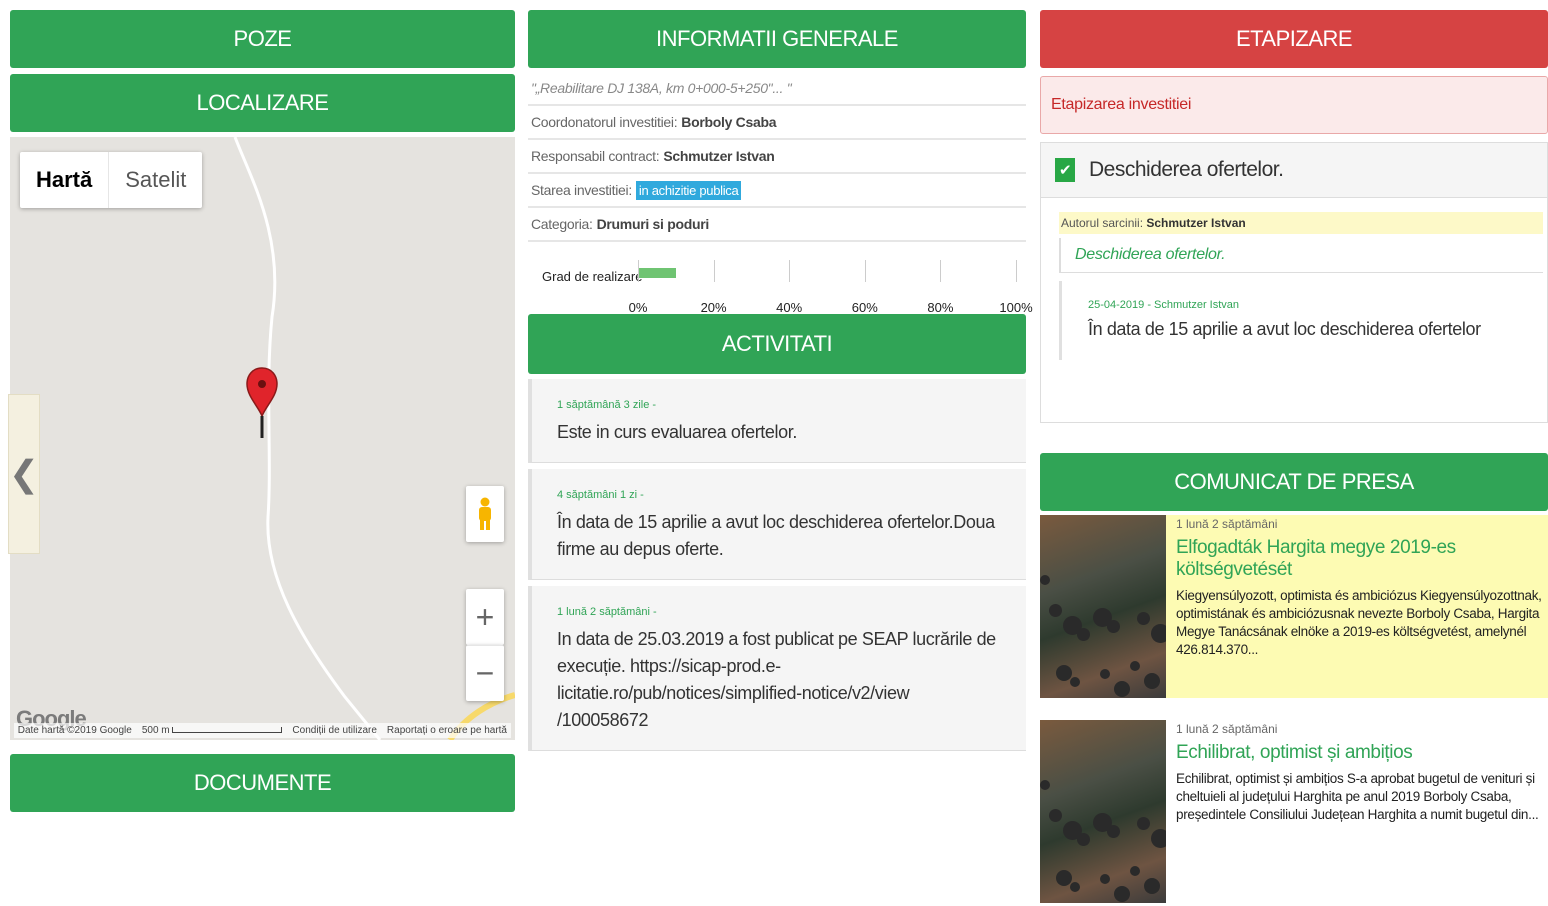  Describe the element at coordinates (638, 307) in the screenshot. I see `progress-tick-label: 0%` at that location.